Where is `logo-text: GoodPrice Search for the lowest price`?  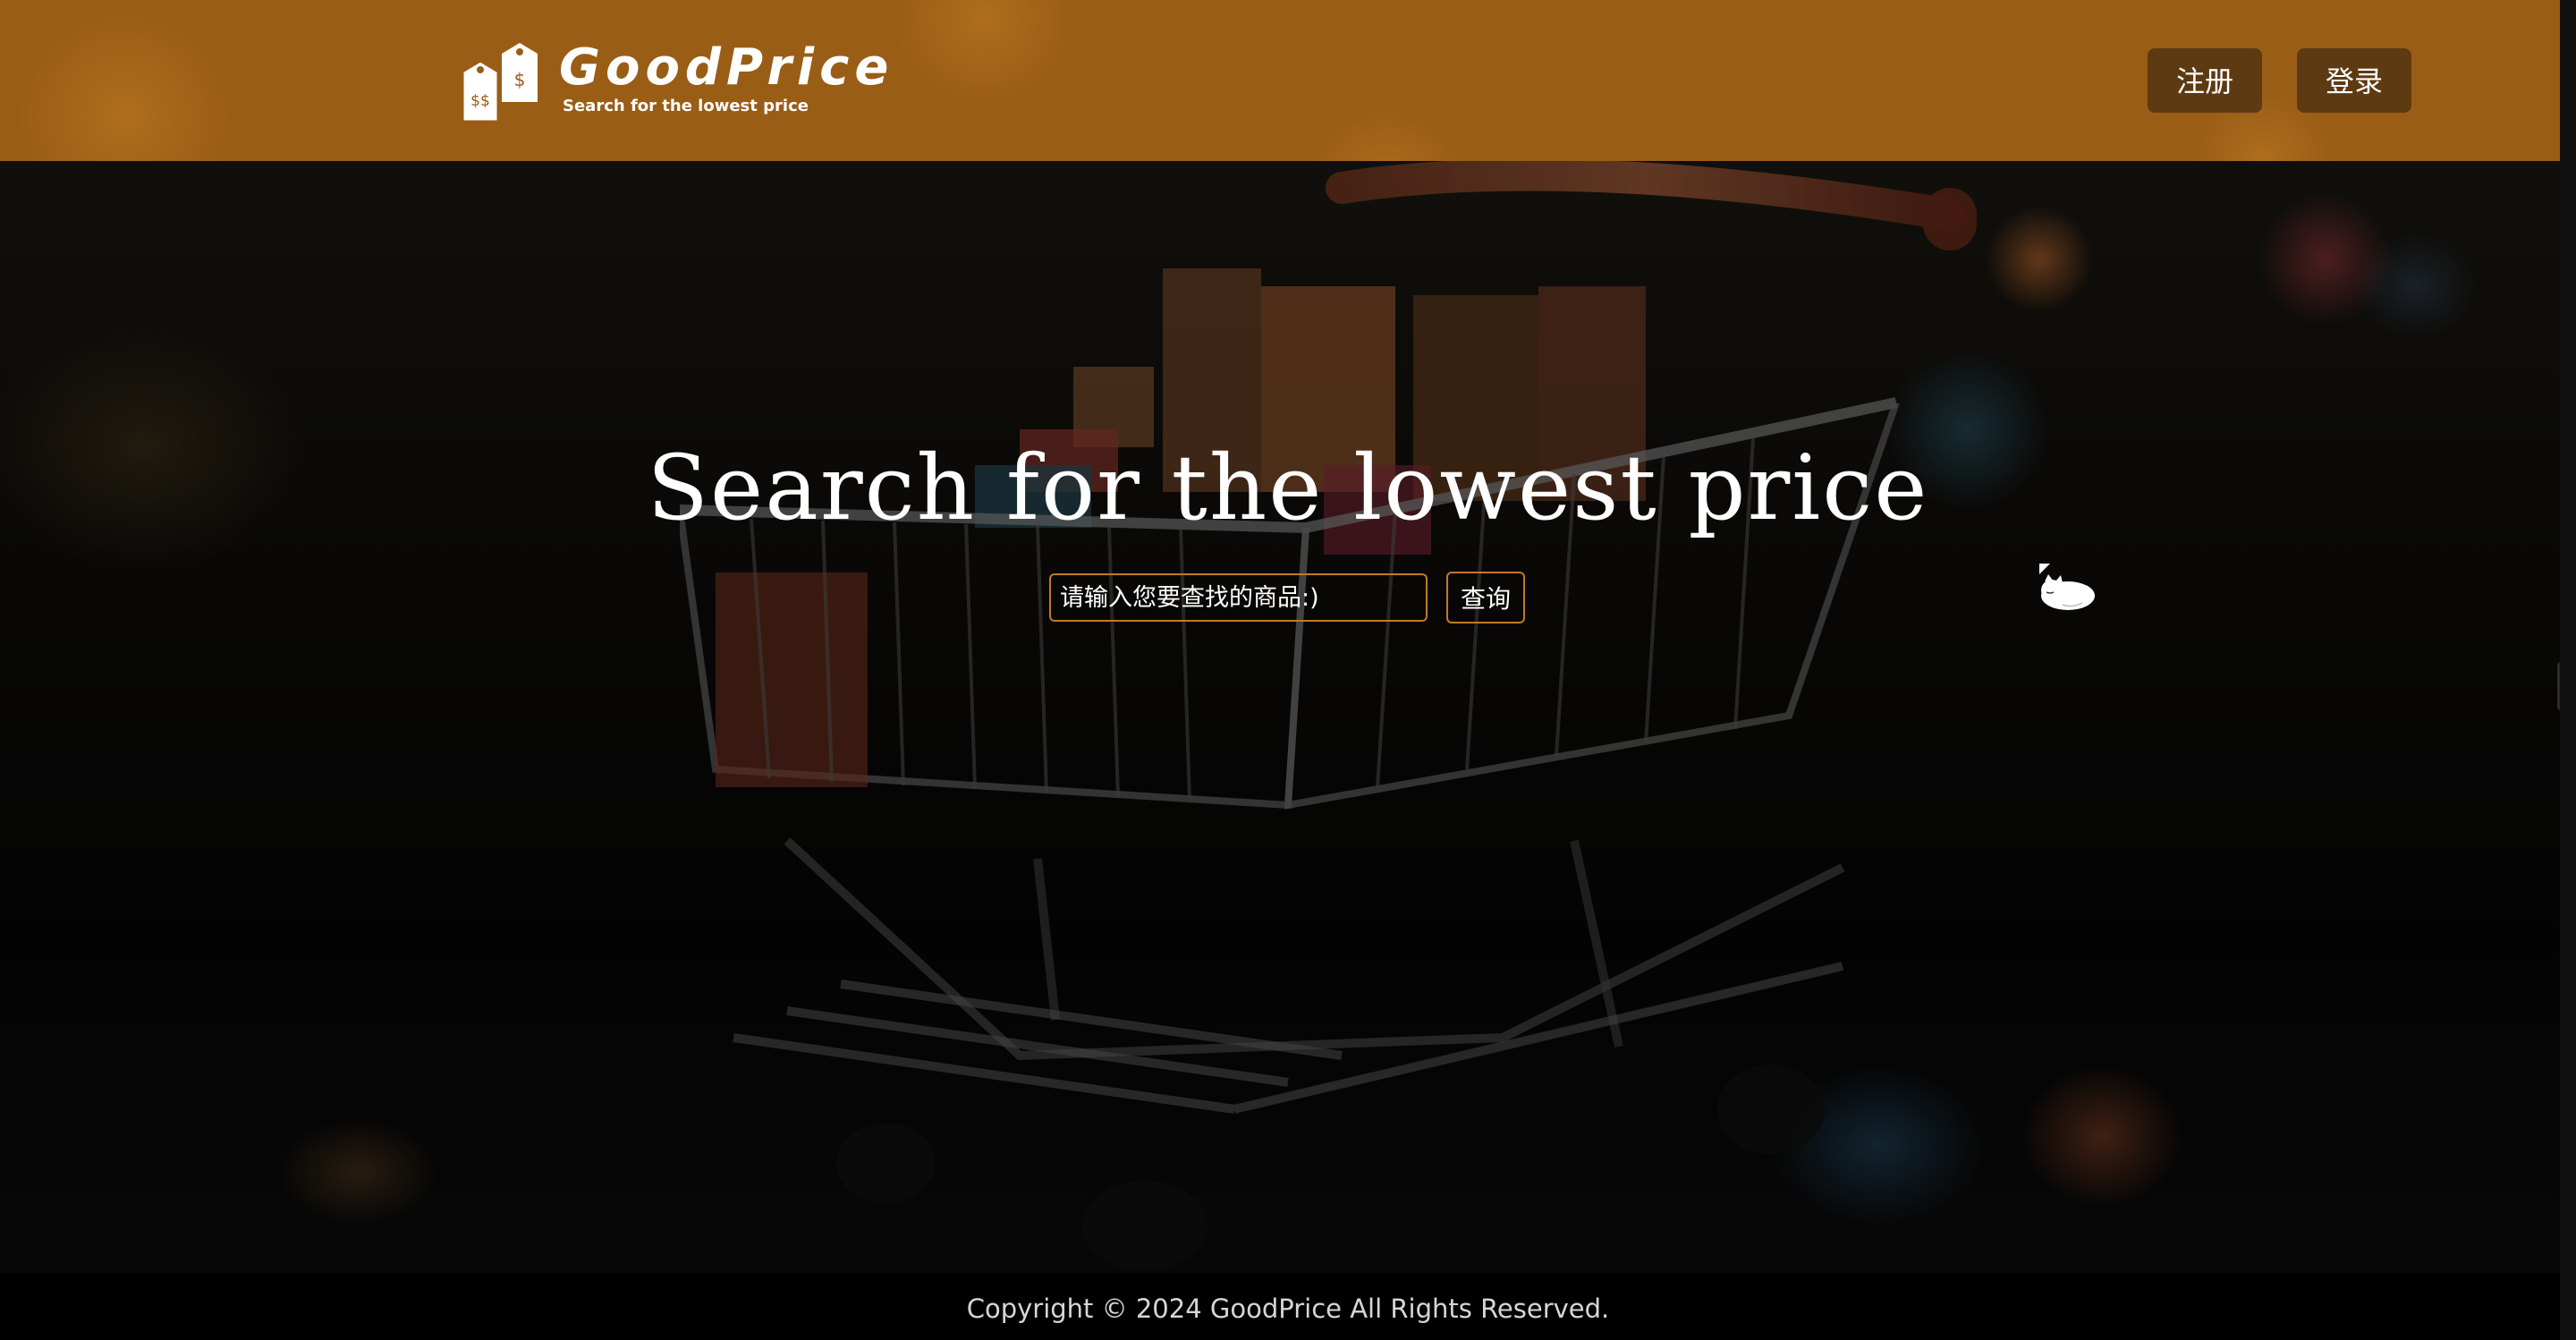 logo-text: GoodPrice Search for the lowest price is located at coordinates (726, 77).